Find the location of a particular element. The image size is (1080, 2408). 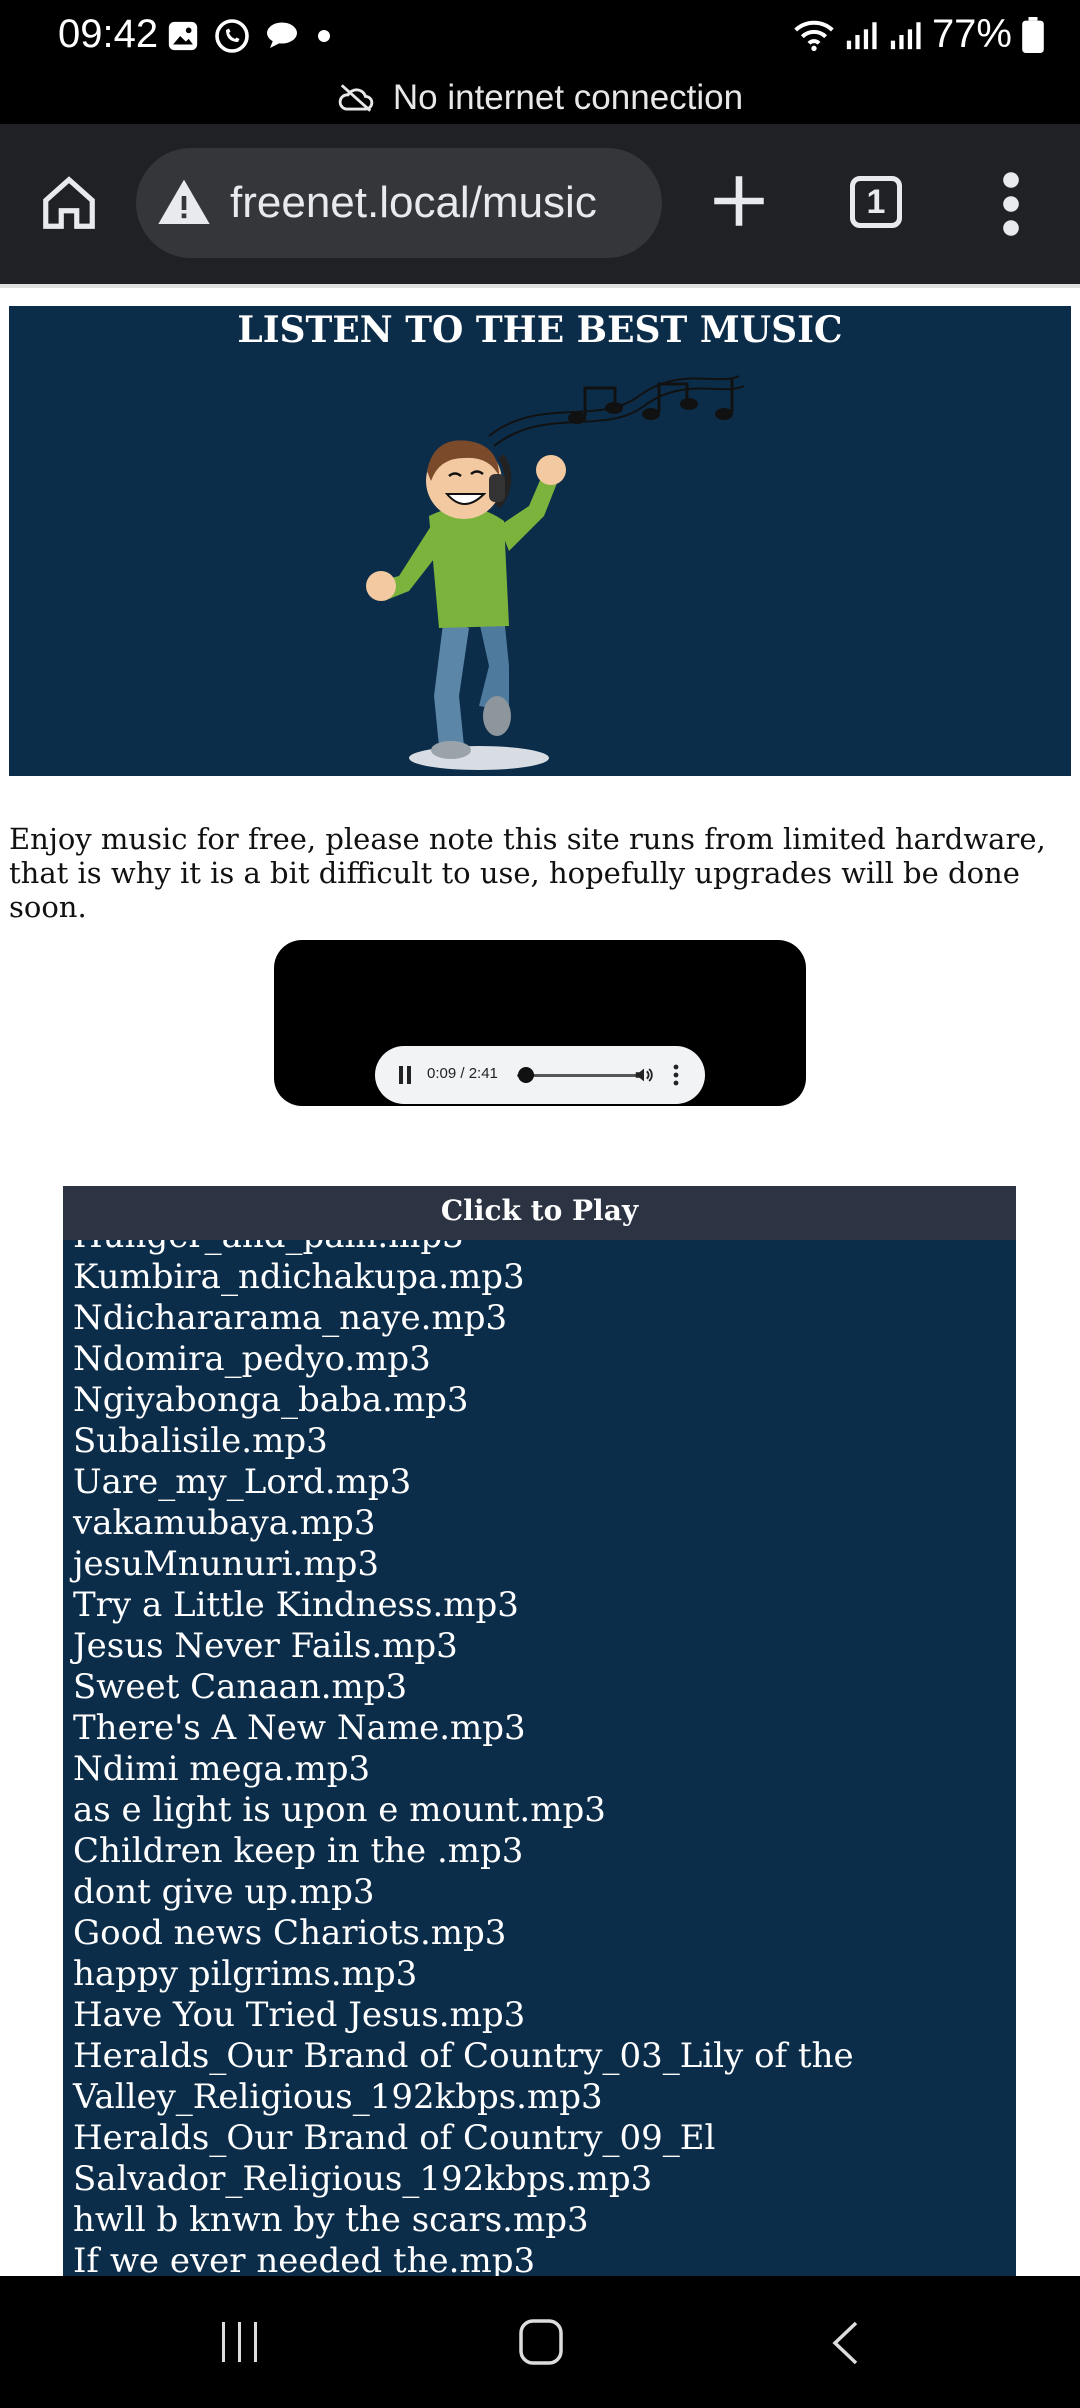

playlist-item: Subalisile.mp3 is located at coordinates (463, 1441).